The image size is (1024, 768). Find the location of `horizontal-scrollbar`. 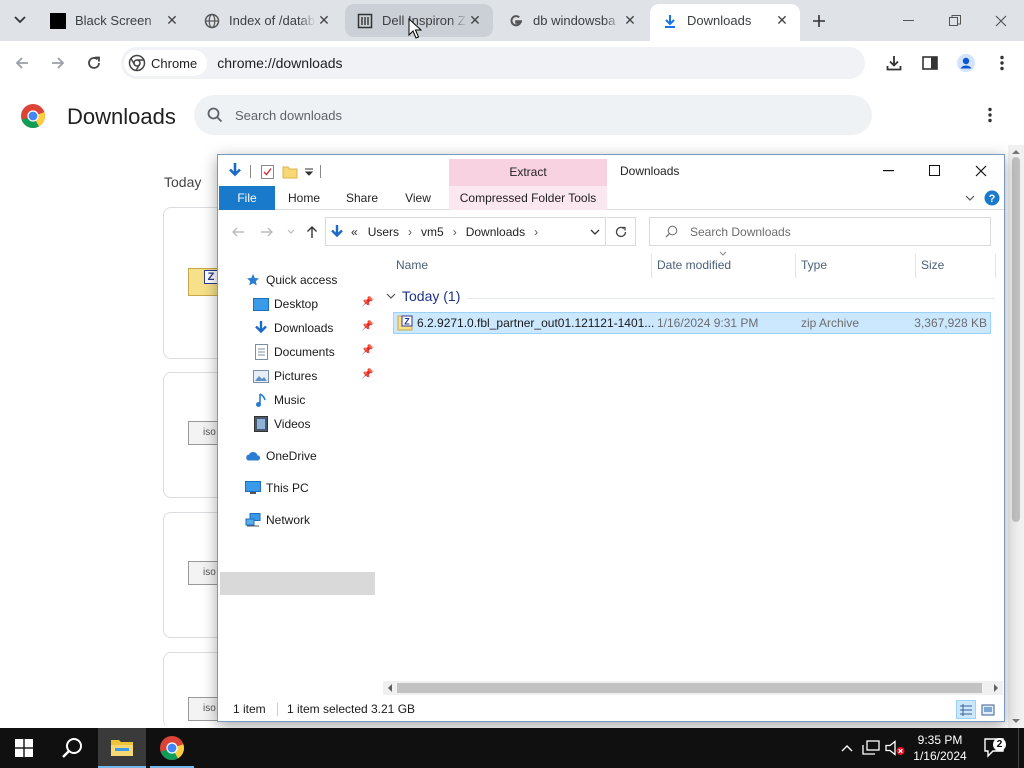

horizontal-scrollbar is located at coordinates (693, 688).